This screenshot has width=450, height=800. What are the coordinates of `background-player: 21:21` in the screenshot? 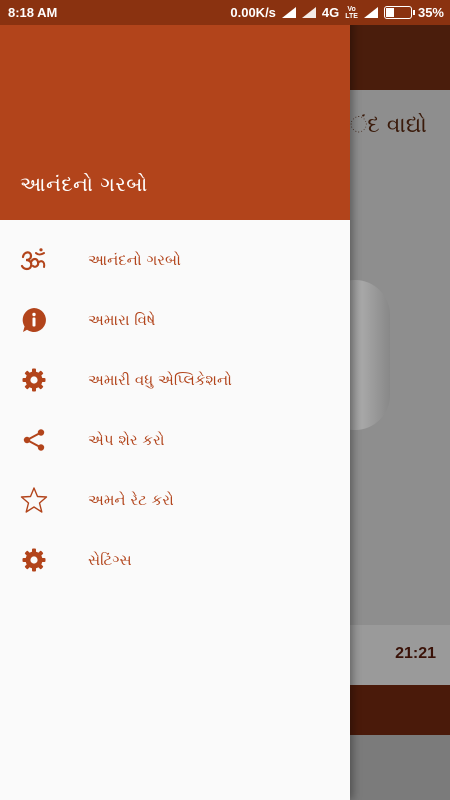 It's located at (400, 655).